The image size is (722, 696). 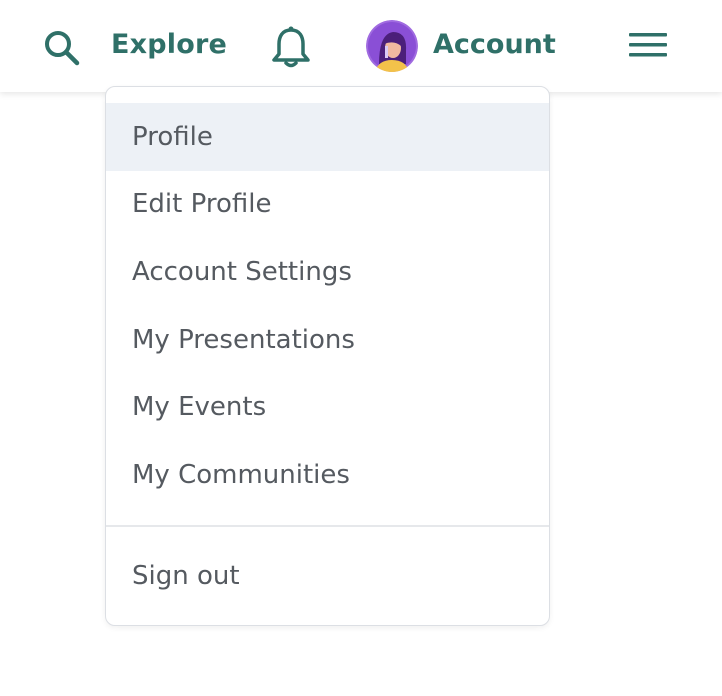 I want to click on search-button, so click(x=61, y=47).